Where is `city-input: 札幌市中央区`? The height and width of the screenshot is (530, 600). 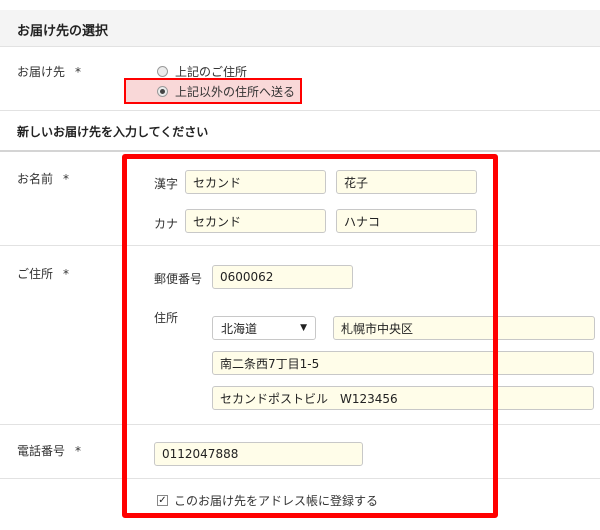
city-input: 札幌市中央区 is located at coordinates (464, 328).